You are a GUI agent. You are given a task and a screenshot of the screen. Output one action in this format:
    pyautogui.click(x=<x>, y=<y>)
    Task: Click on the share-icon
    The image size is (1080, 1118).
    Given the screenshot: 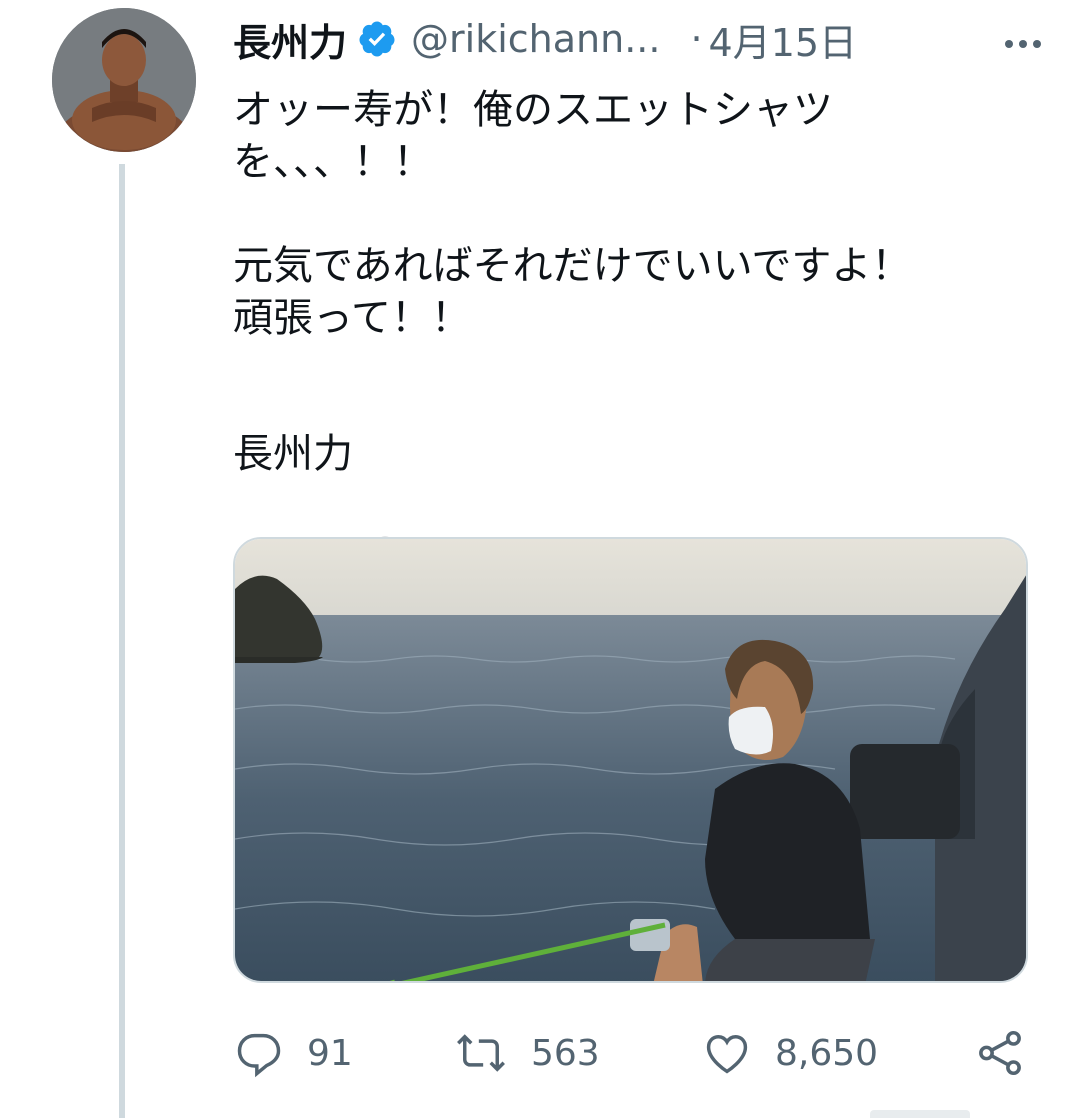 What is the action you would take?
    pyautogui.click(x=1000, y=1053)
    